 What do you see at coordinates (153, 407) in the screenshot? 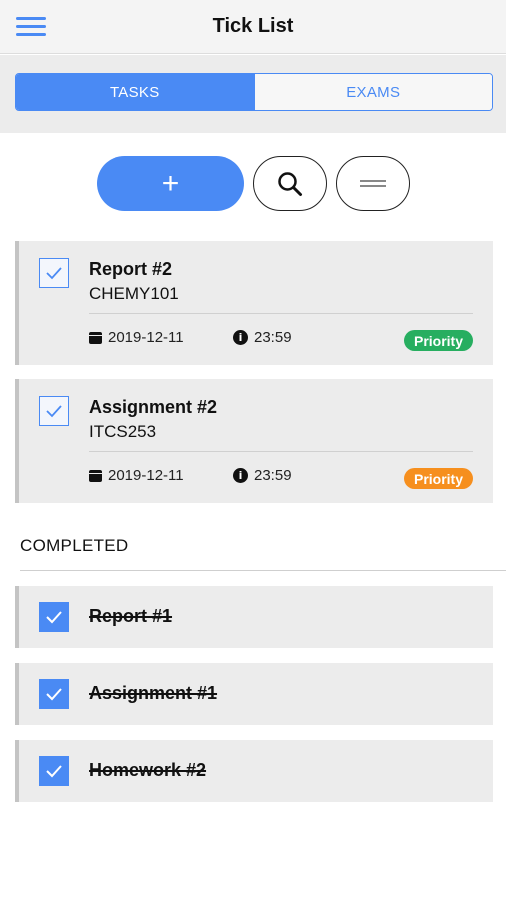
I see `task-title: Assignment #2` at bounding box center [153, 407].